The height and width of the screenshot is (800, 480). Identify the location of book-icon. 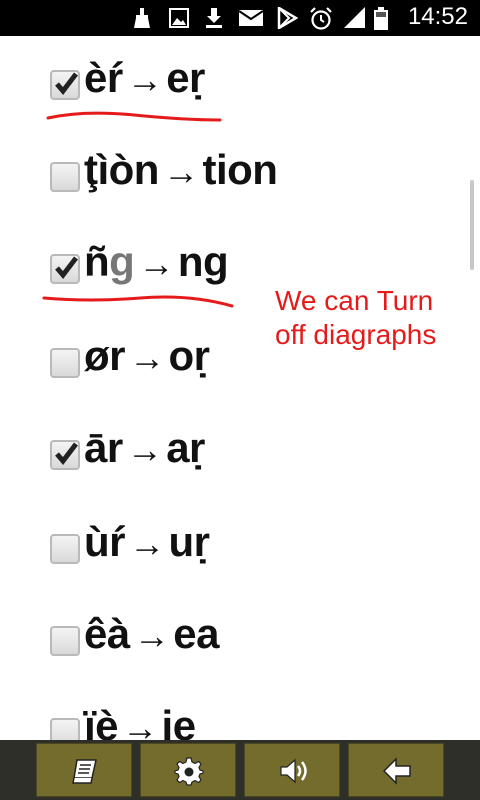
(84, 771).